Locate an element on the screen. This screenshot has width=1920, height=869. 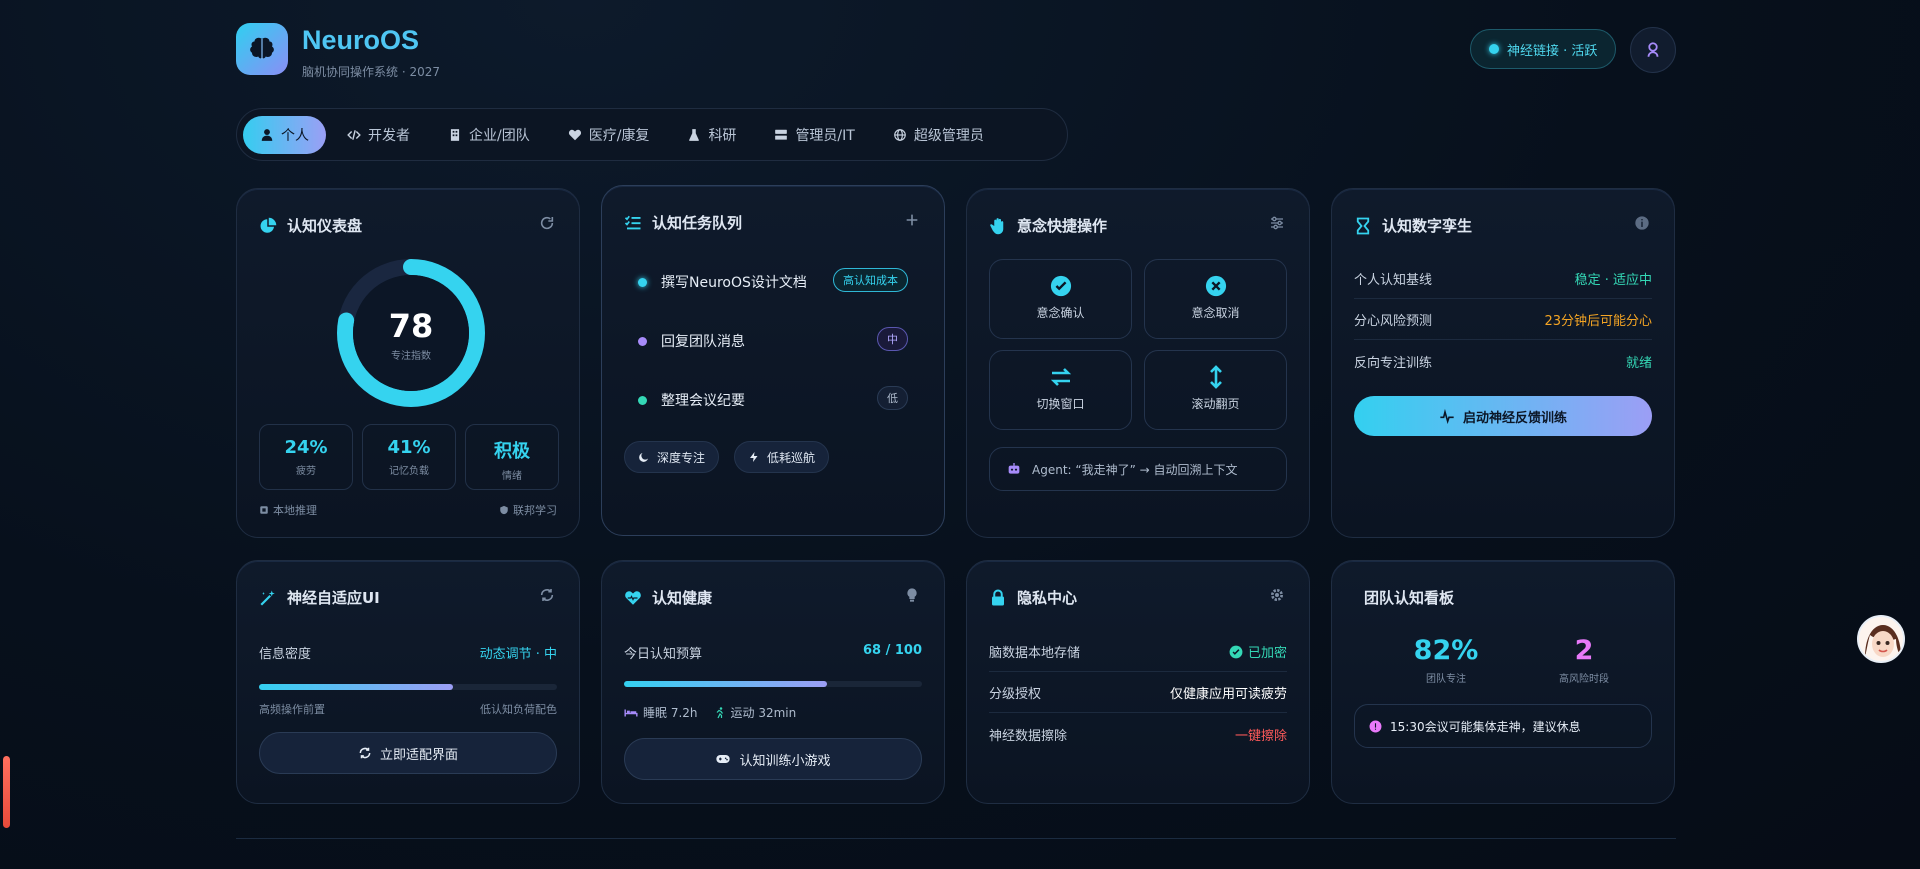
note-left: 本地推理 is located at coordinates (295, 510).